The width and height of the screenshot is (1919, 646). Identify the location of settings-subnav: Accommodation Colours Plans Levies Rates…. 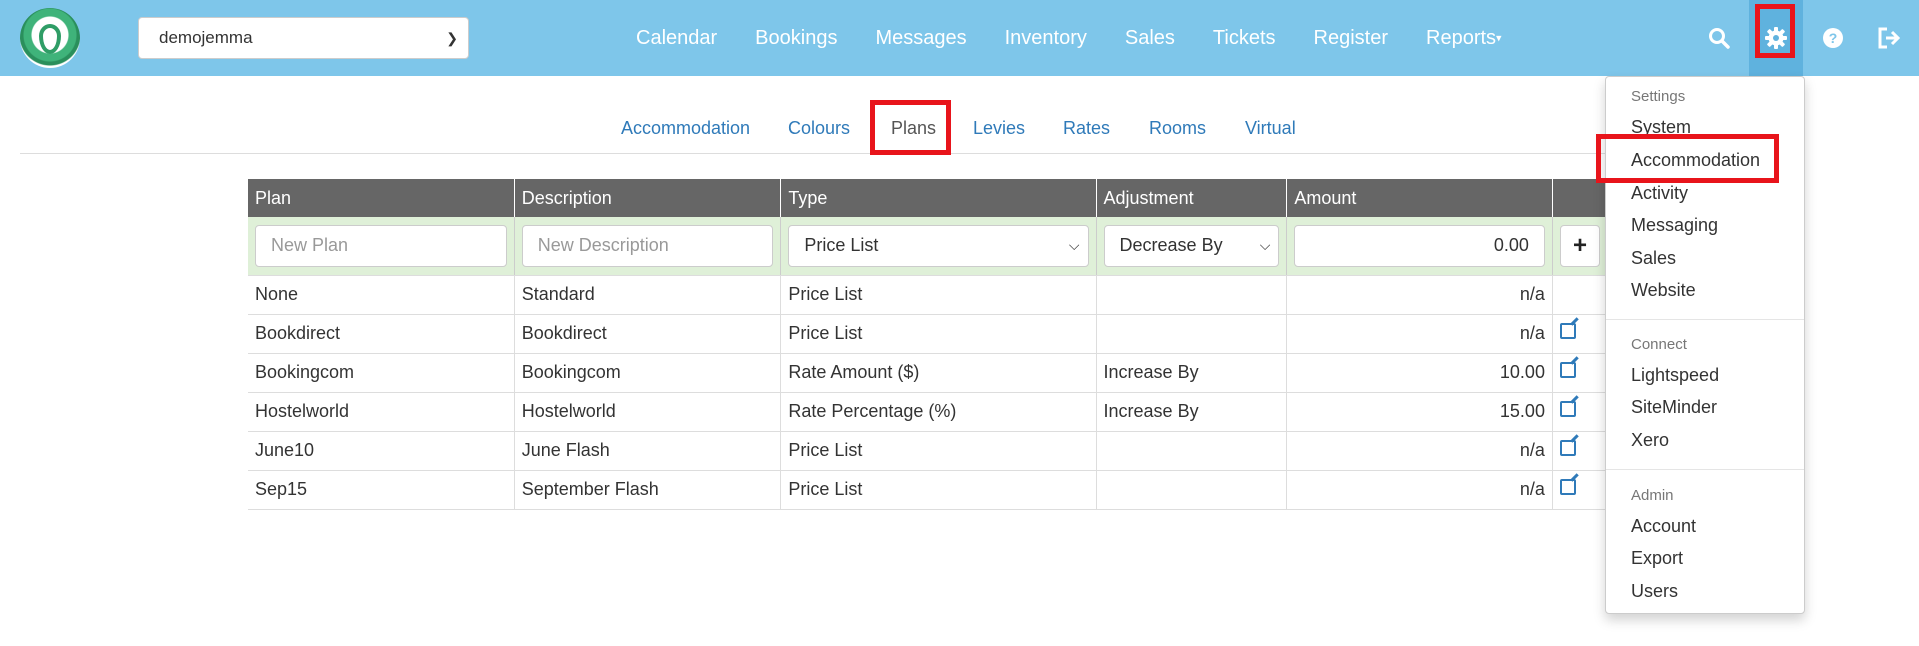
(825, 128).